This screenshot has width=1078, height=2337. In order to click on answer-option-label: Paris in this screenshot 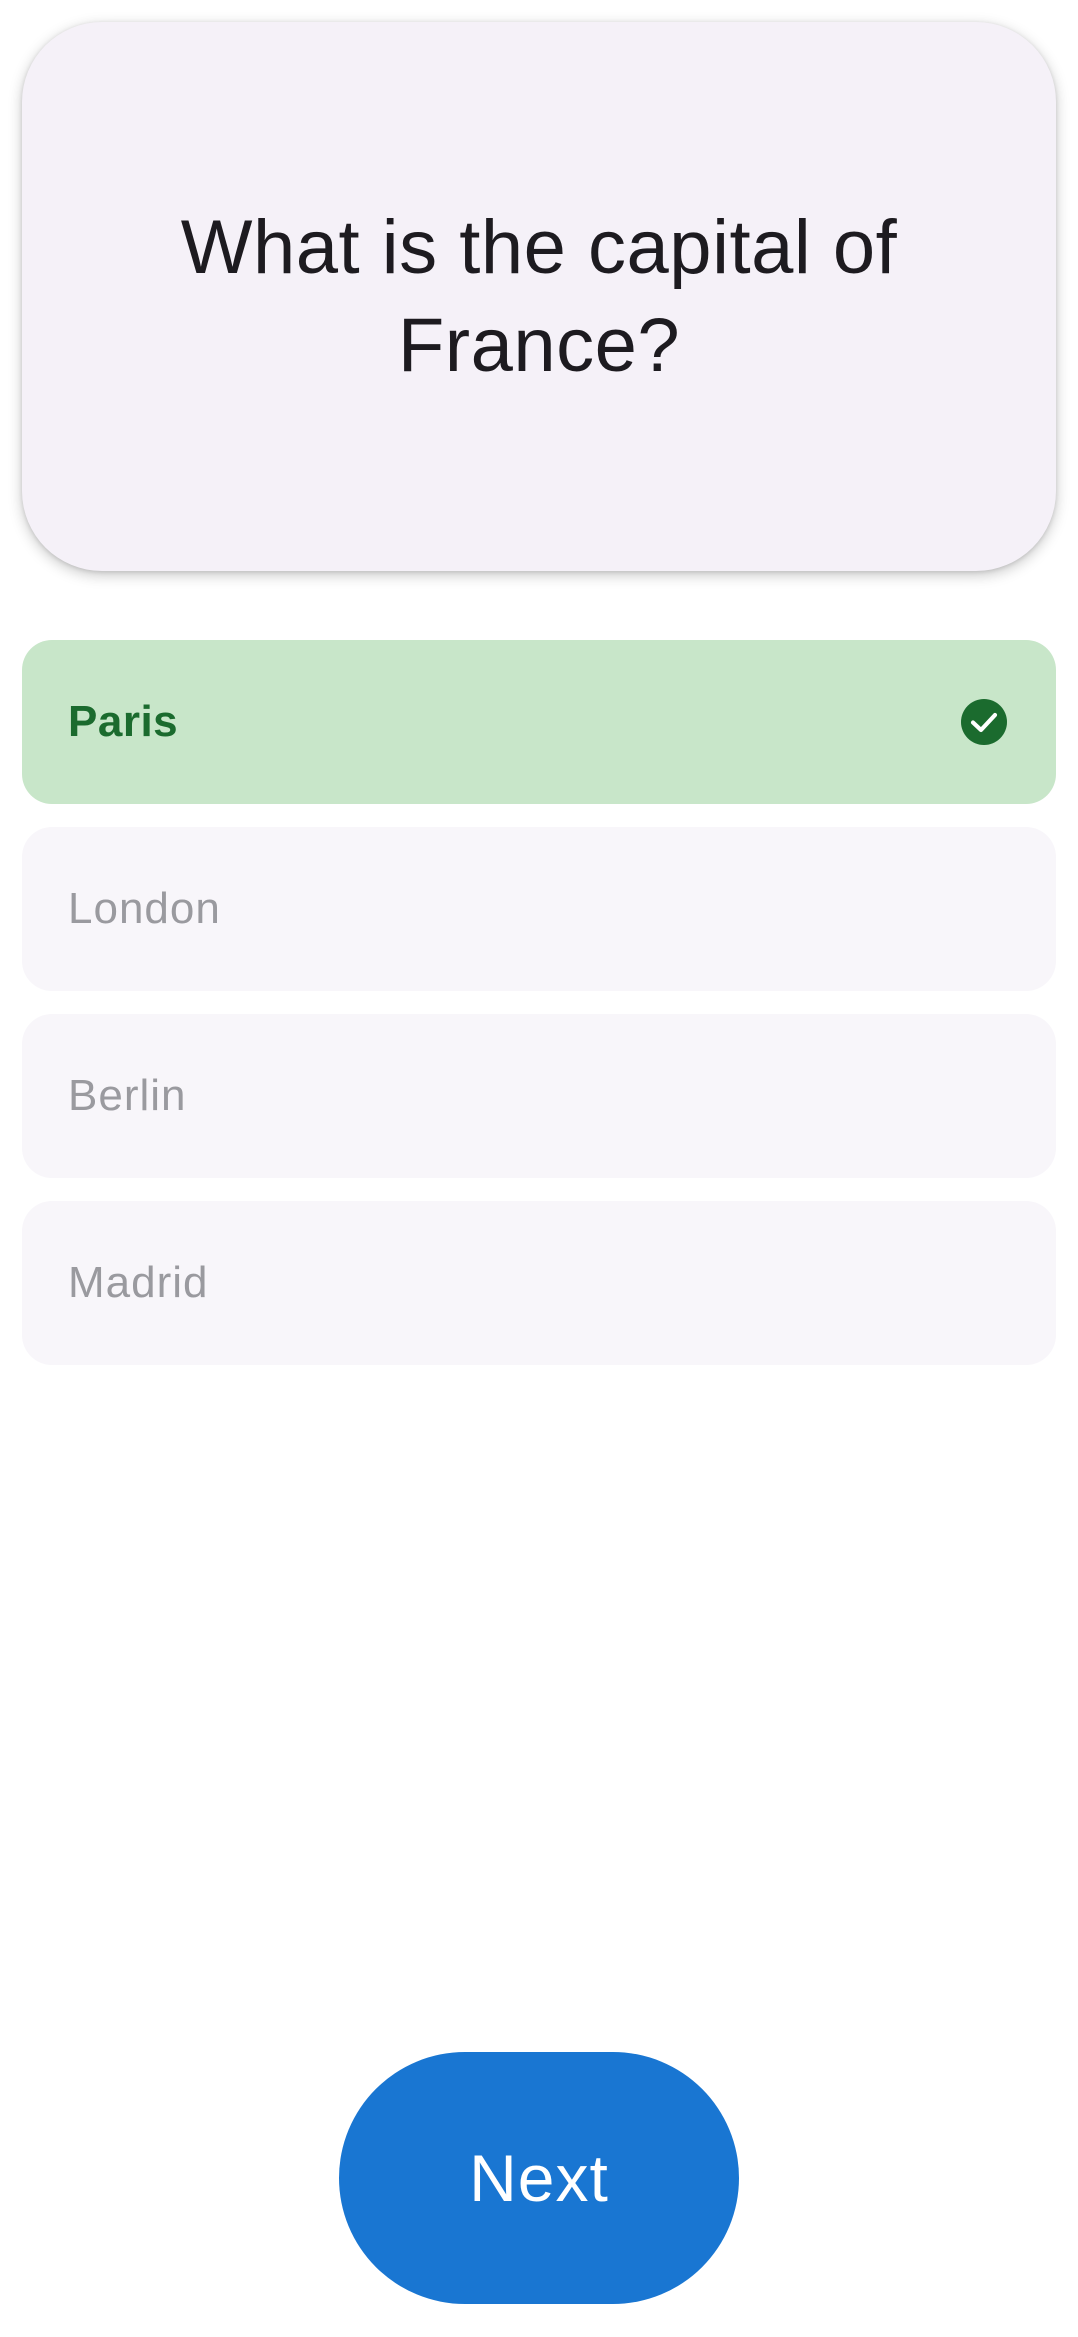, I will do `click(123, 721)`.